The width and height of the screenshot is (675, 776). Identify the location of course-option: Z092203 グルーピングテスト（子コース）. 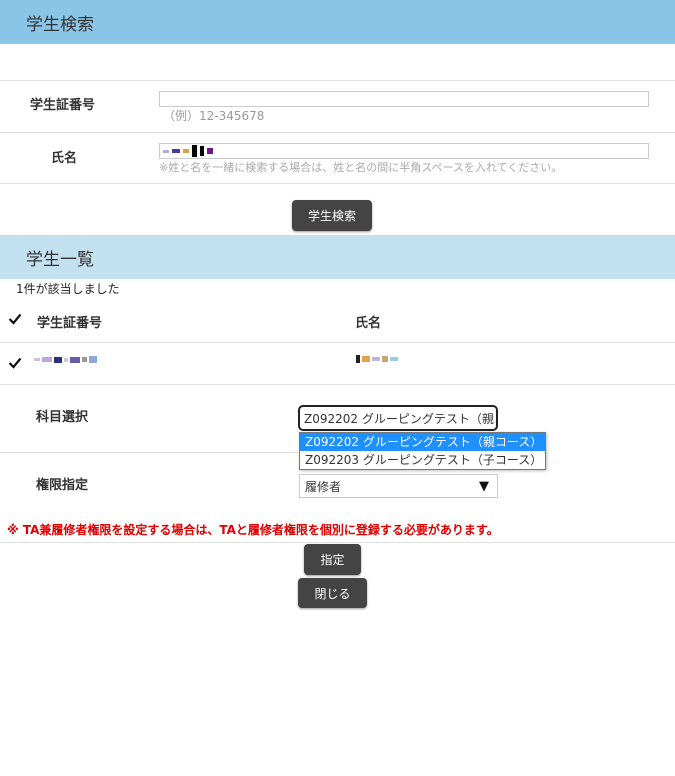
(422, 460).